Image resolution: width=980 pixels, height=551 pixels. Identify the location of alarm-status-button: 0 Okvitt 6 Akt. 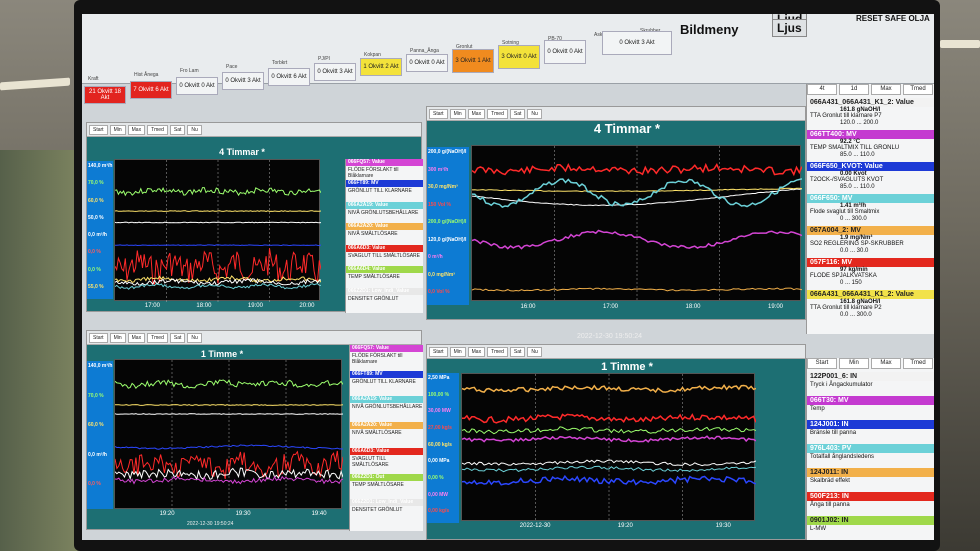
(289, 76).